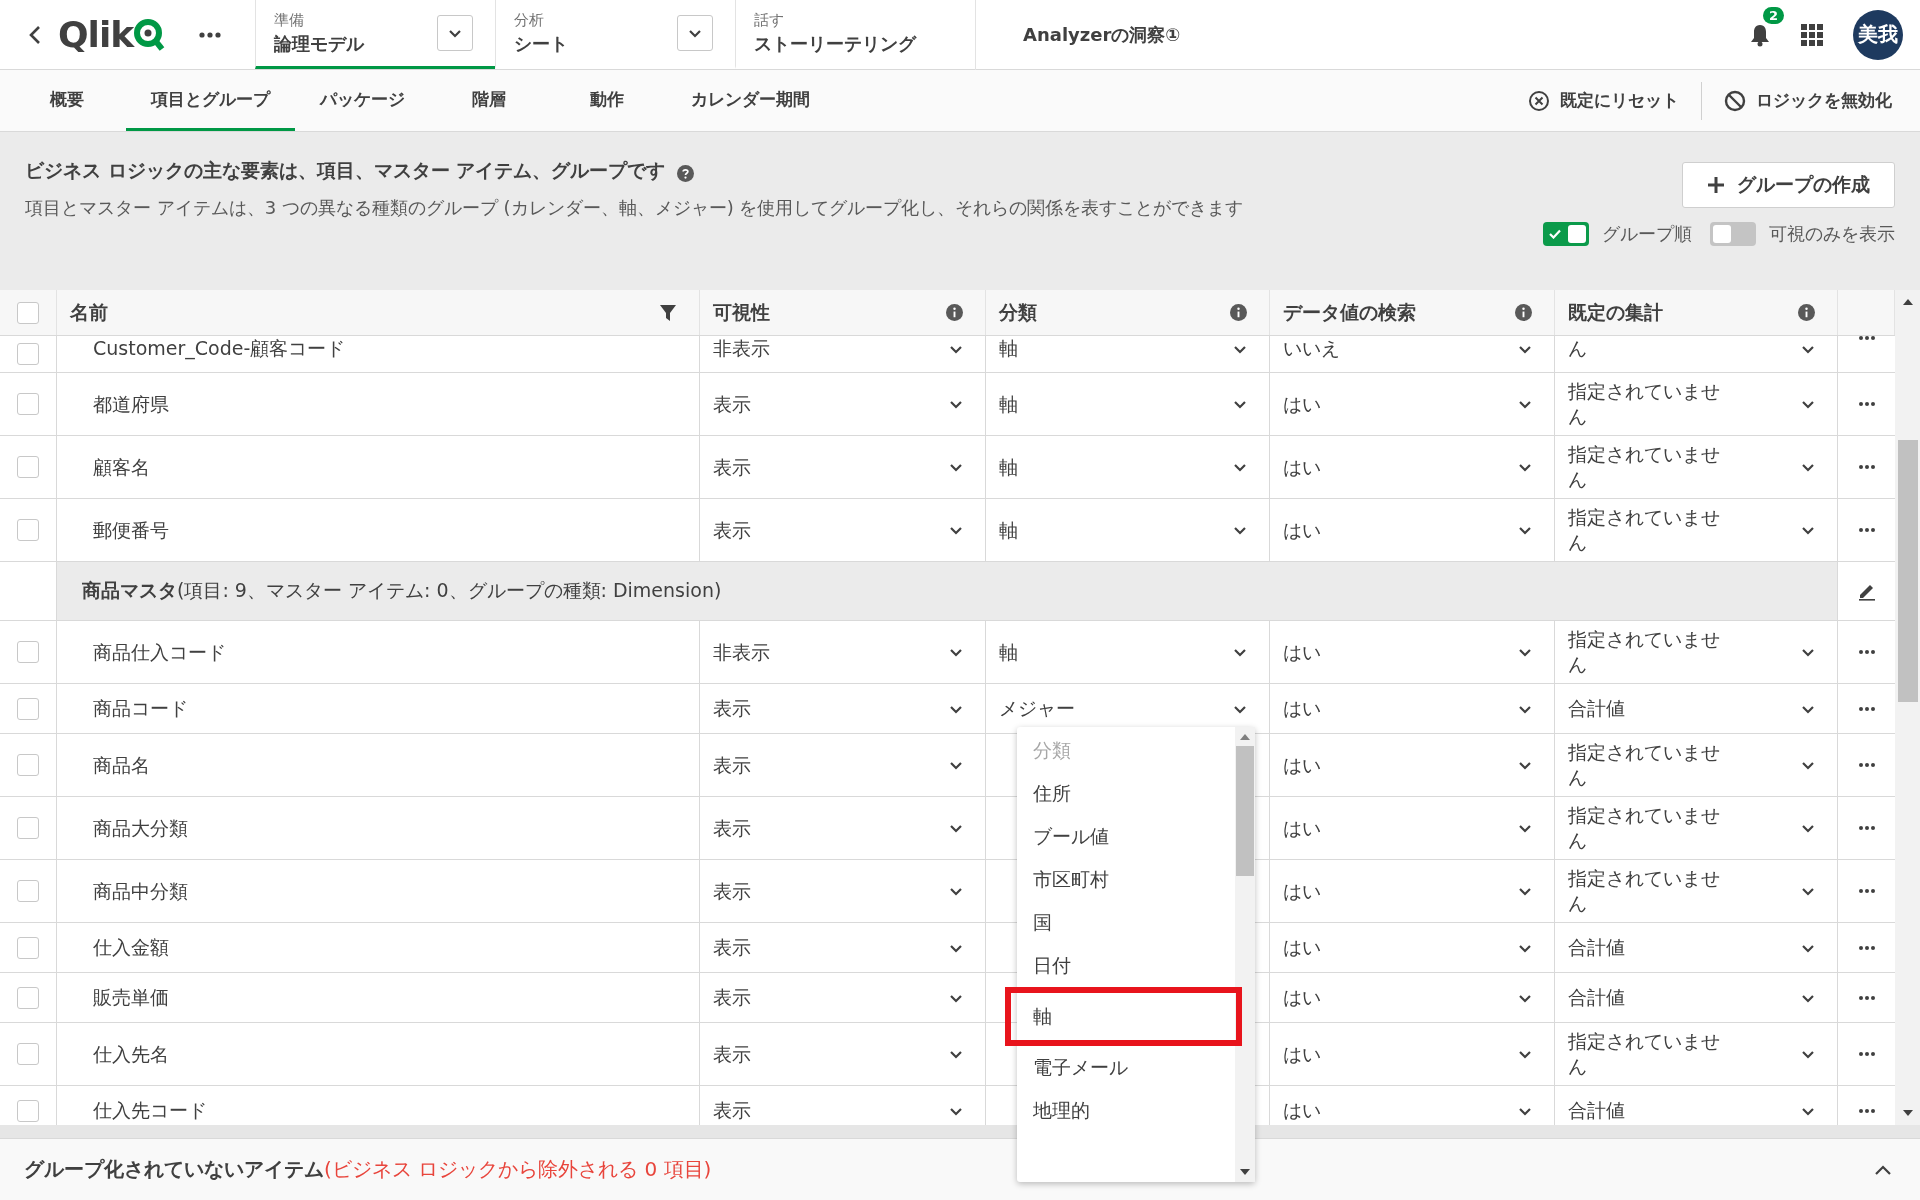  I want to click on help-icon, so click(686, 173).